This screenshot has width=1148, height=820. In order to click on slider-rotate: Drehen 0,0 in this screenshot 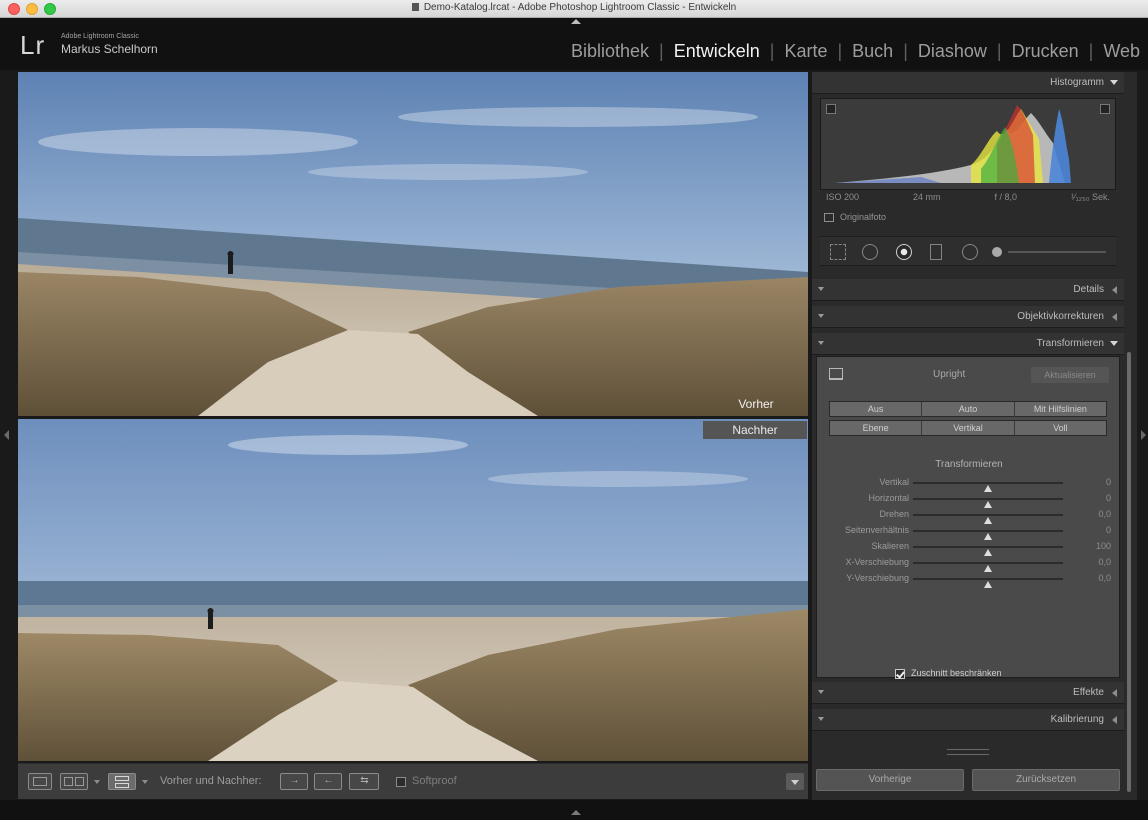, I will do `click(969, 515)`.